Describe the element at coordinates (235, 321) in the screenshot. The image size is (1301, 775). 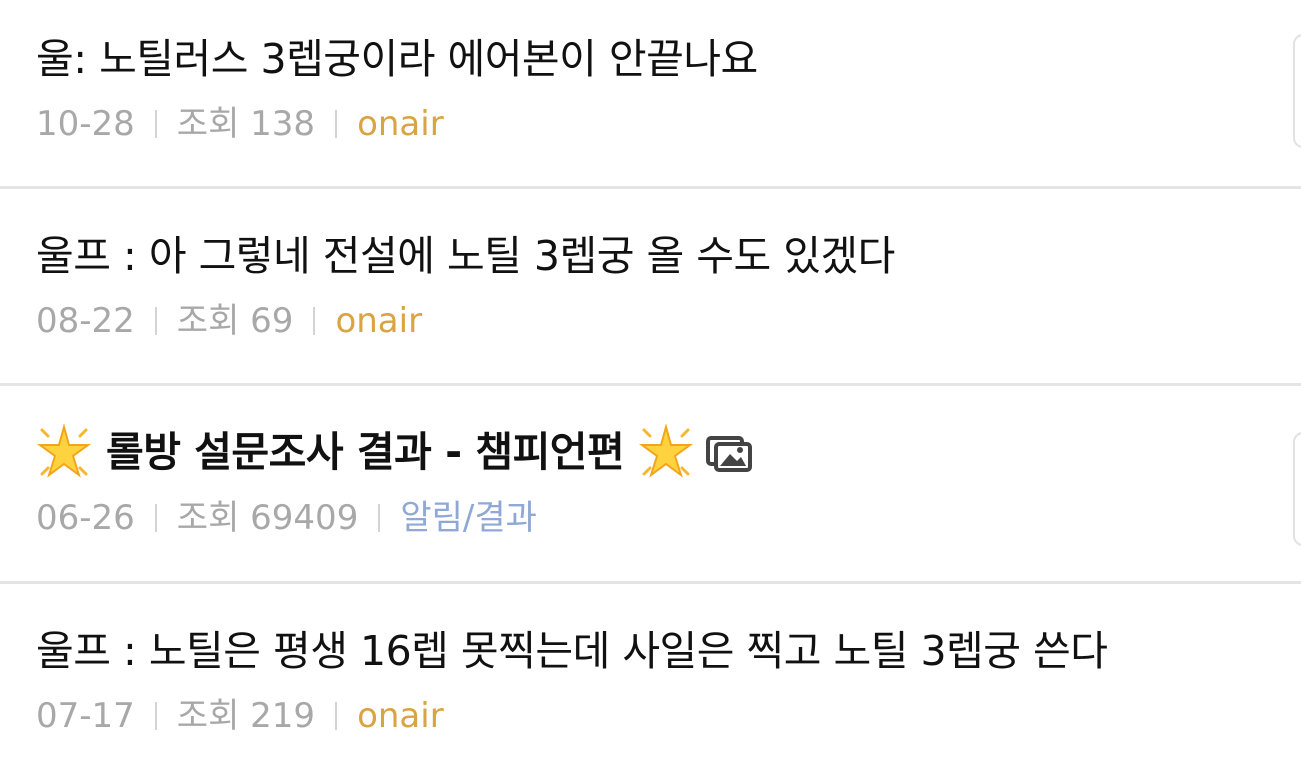
I see `post-views: 조회 69` at that location.